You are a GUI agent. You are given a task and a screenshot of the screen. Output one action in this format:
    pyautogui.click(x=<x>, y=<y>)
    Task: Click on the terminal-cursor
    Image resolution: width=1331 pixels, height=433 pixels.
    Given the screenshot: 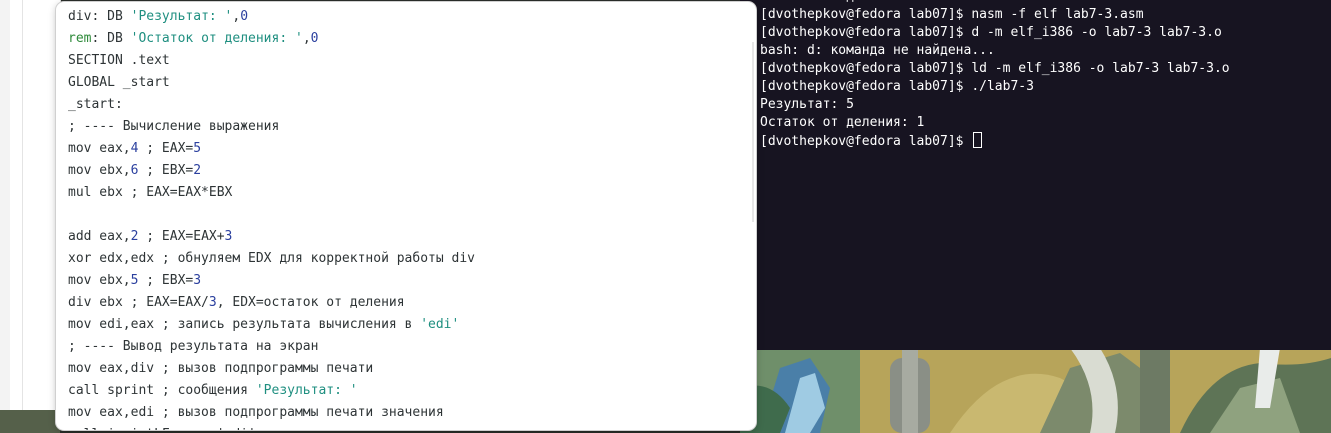 What is the action you would take?
    pyautogui.click(x=978, y=140)
    